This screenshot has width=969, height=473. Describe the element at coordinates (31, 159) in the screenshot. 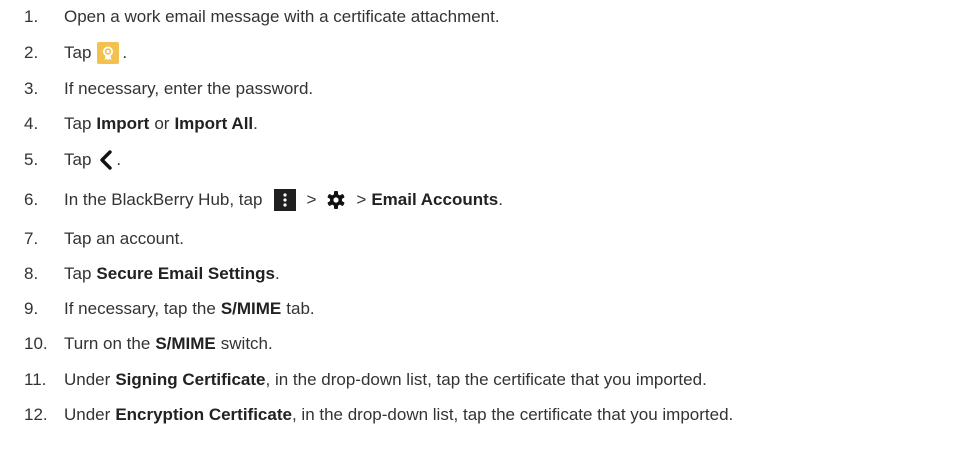

I see `step-number: 5.` at that location.